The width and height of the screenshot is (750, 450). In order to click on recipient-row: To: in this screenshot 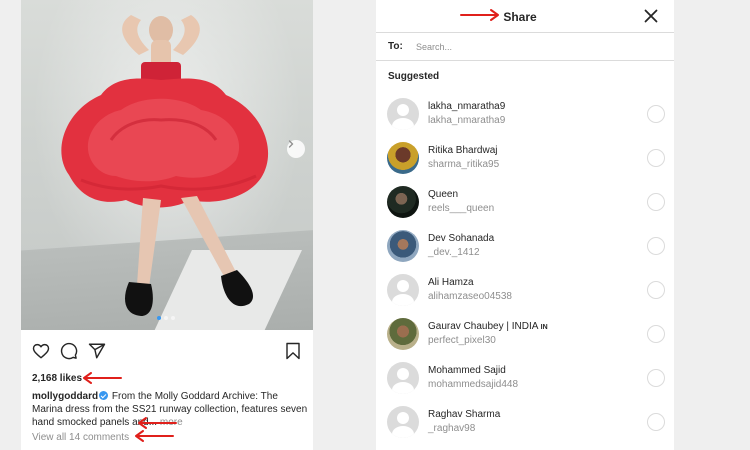, I will do `click(525, 47)`.